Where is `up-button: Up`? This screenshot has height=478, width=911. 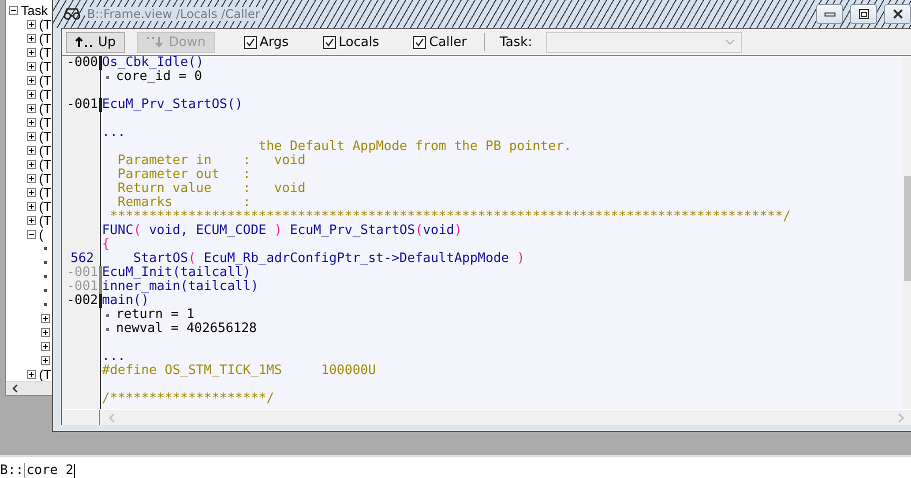 up-button: Up is located at coordinates (95, 42).